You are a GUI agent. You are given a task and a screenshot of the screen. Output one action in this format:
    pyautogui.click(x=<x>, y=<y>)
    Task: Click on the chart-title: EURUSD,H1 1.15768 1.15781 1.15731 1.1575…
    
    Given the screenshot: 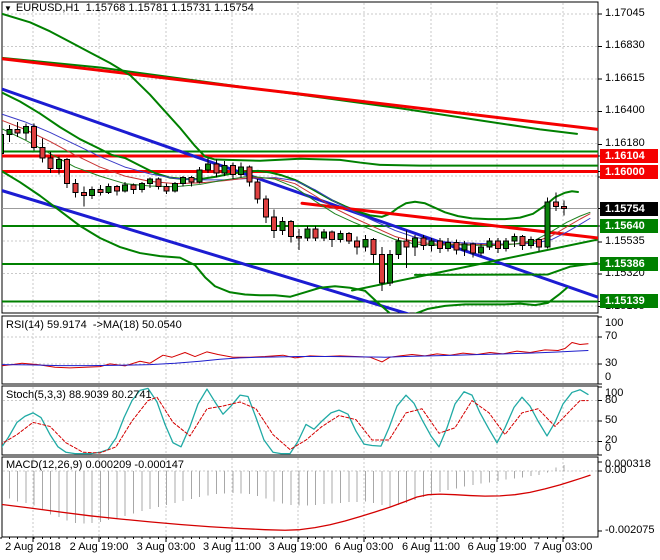 What is the action you would take?
    pyautogui.click(x=134, y=8)
    